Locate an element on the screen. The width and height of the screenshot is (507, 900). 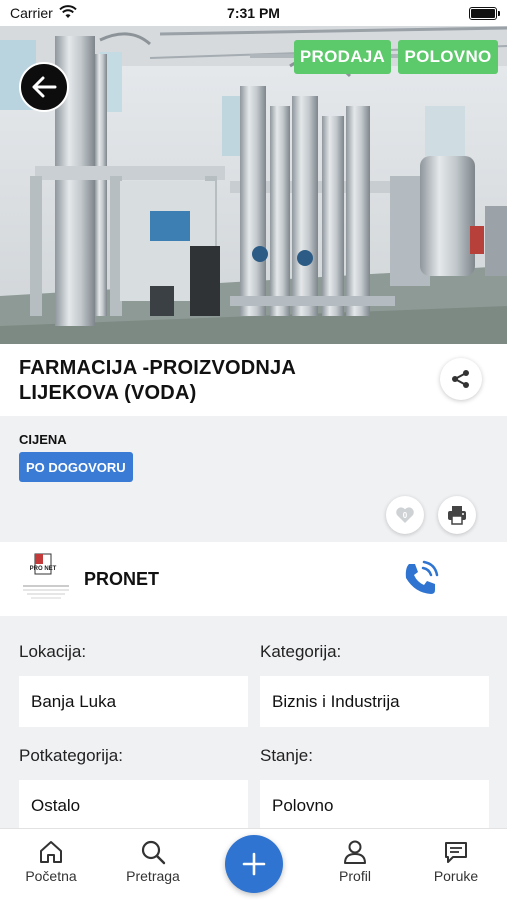
detail-condition: Stanje: Polovno is located at coordinates (374, 787).